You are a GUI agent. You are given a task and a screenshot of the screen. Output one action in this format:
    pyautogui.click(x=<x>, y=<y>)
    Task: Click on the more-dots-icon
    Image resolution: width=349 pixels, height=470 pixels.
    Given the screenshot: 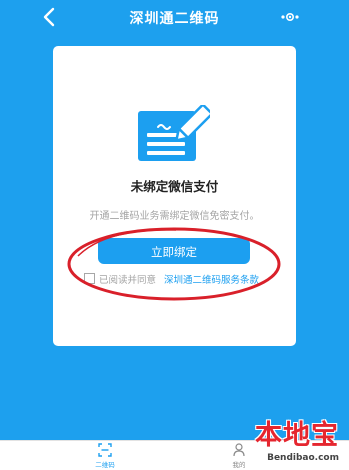 What is the action you would take?
    pyautogui.click(x=290, y=17)
    